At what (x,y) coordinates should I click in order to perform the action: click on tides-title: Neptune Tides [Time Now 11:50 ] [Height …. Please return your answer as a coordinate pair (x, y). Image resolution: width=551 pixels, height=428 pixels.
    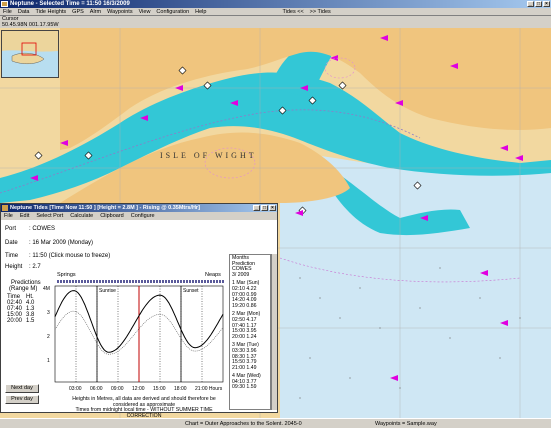
    Looking at the image, I should click on (105, 208).